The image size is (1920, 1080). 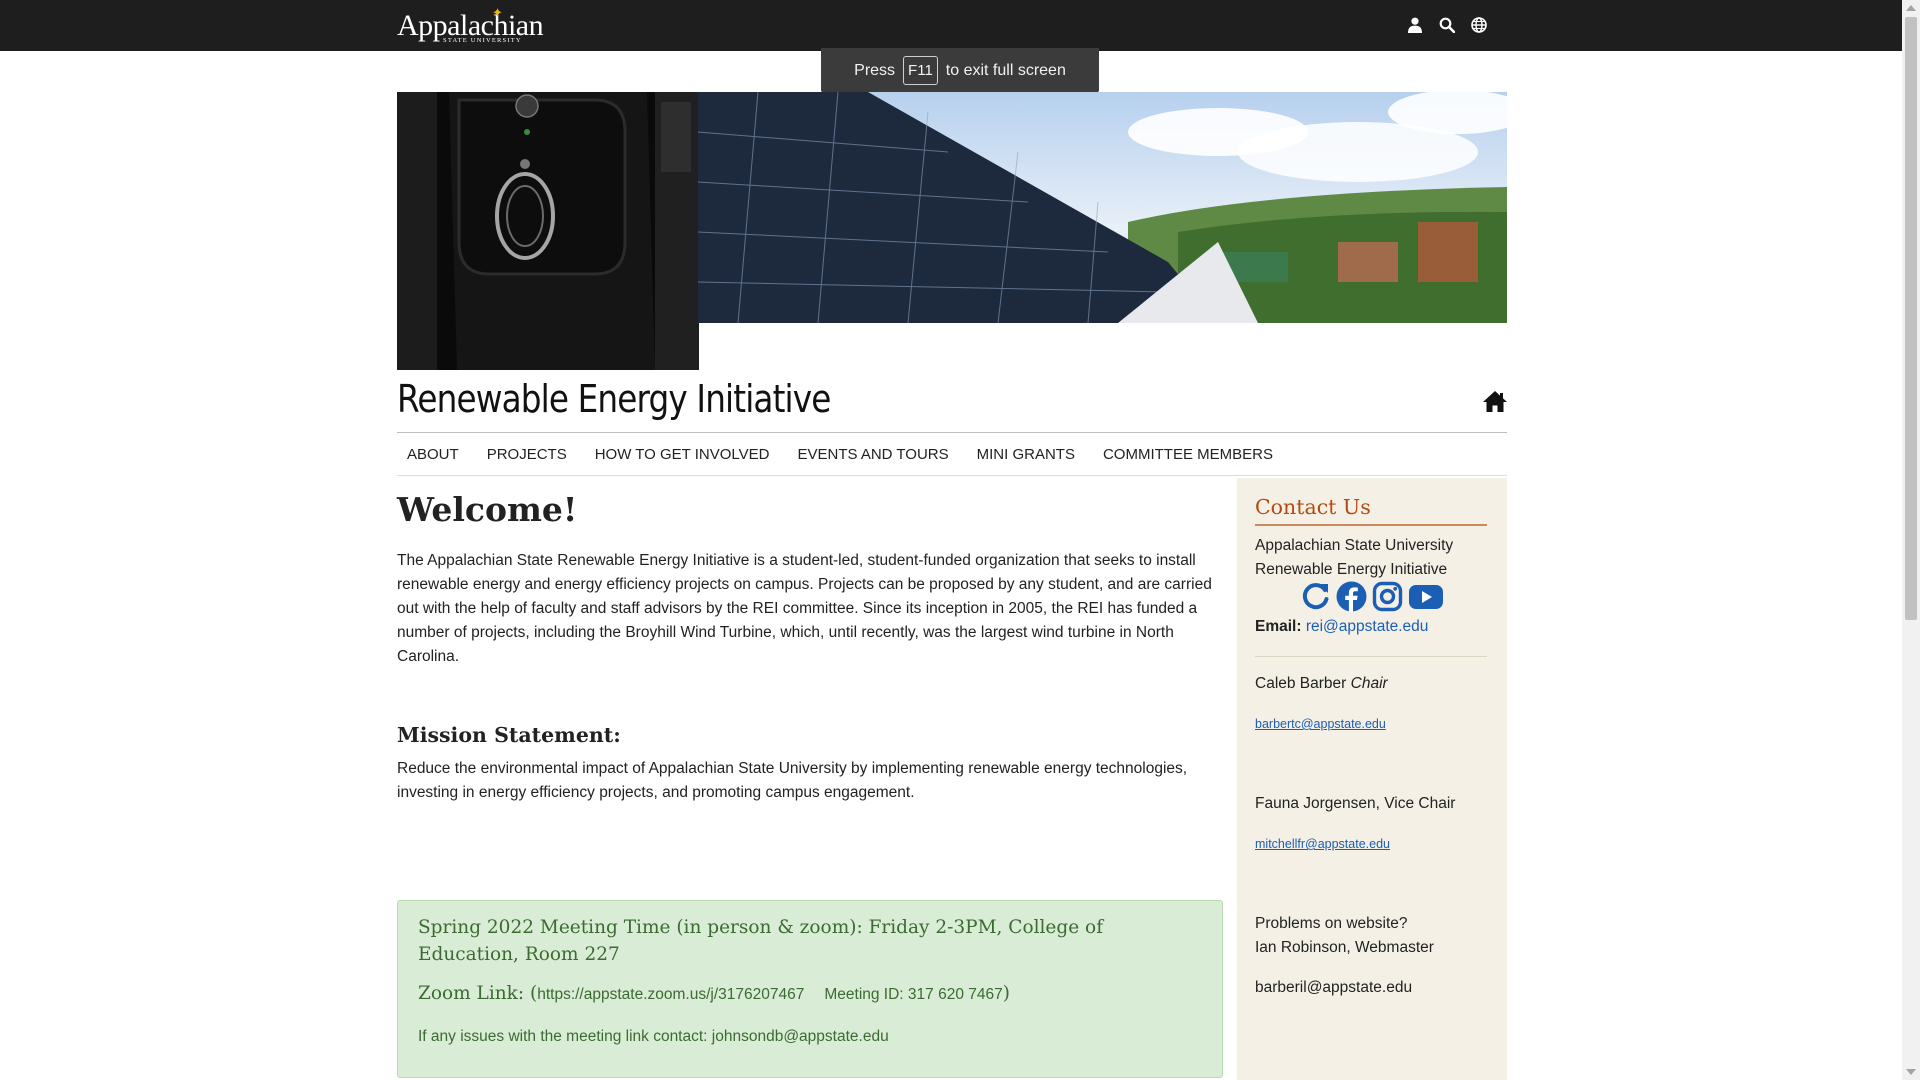 I want to click on scroll-up-arrow-icon, so click(x=1911, y=8).